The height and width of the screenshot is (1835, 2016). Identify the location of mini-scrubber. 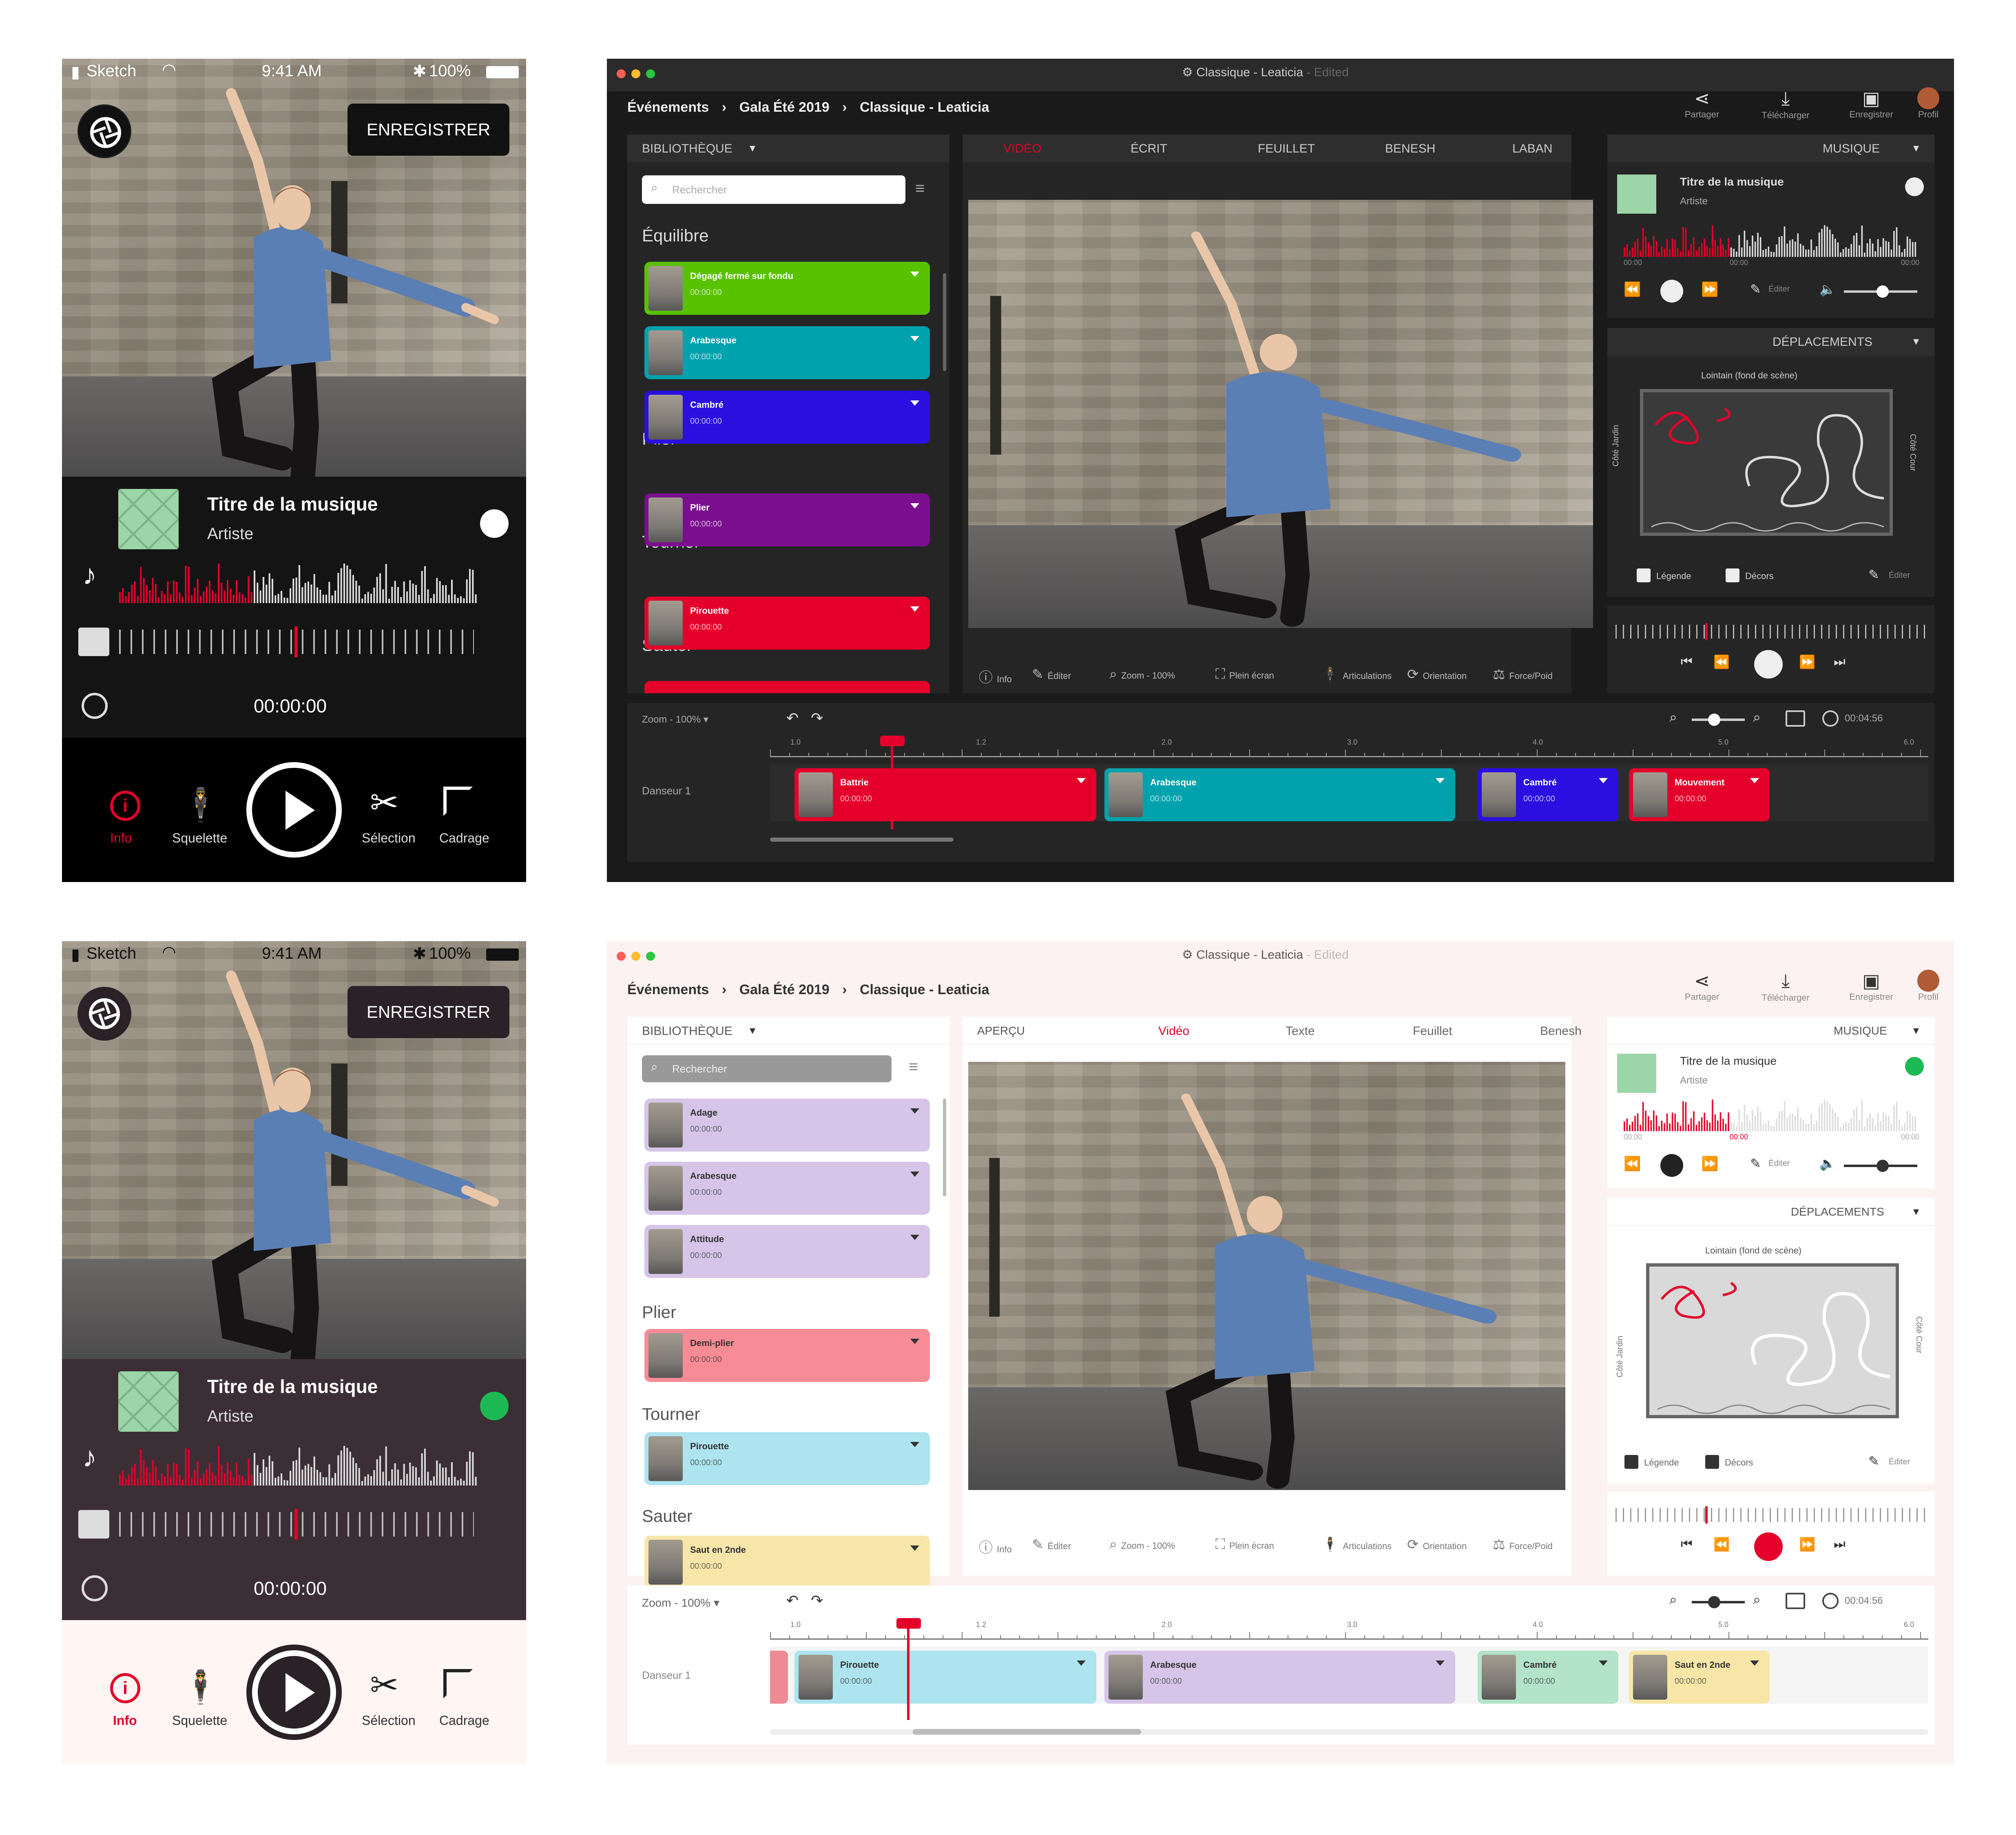
(1770, 1514).